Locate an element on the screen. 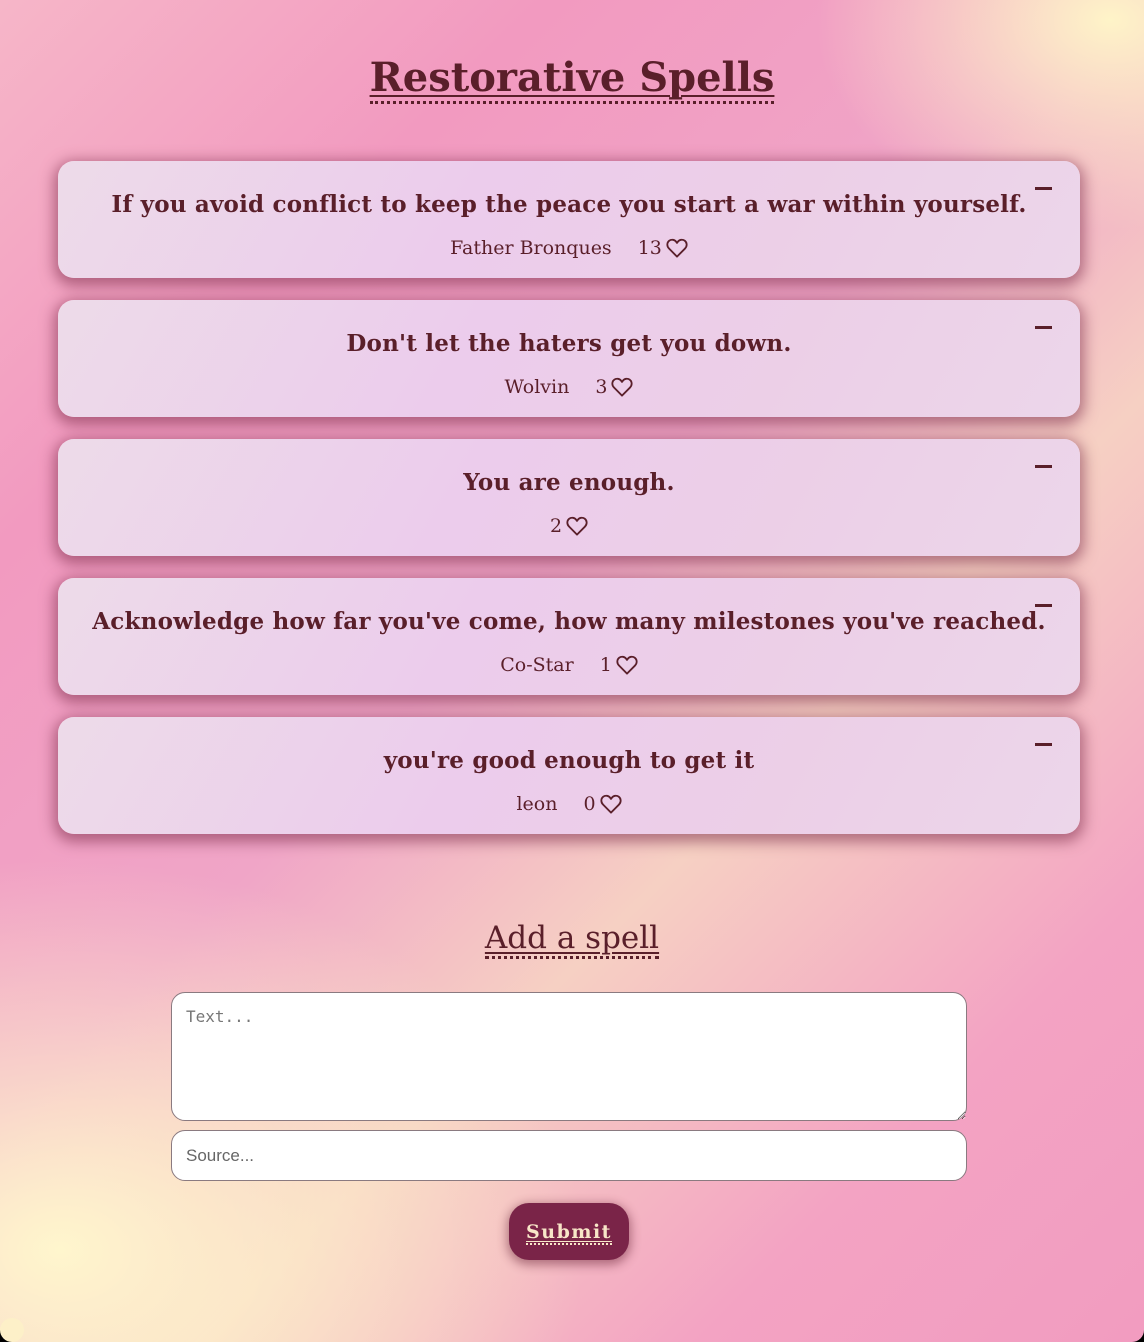 This screenshot has height=1342, width=1144. like-count: 2 is located at coordinates (556, 526).